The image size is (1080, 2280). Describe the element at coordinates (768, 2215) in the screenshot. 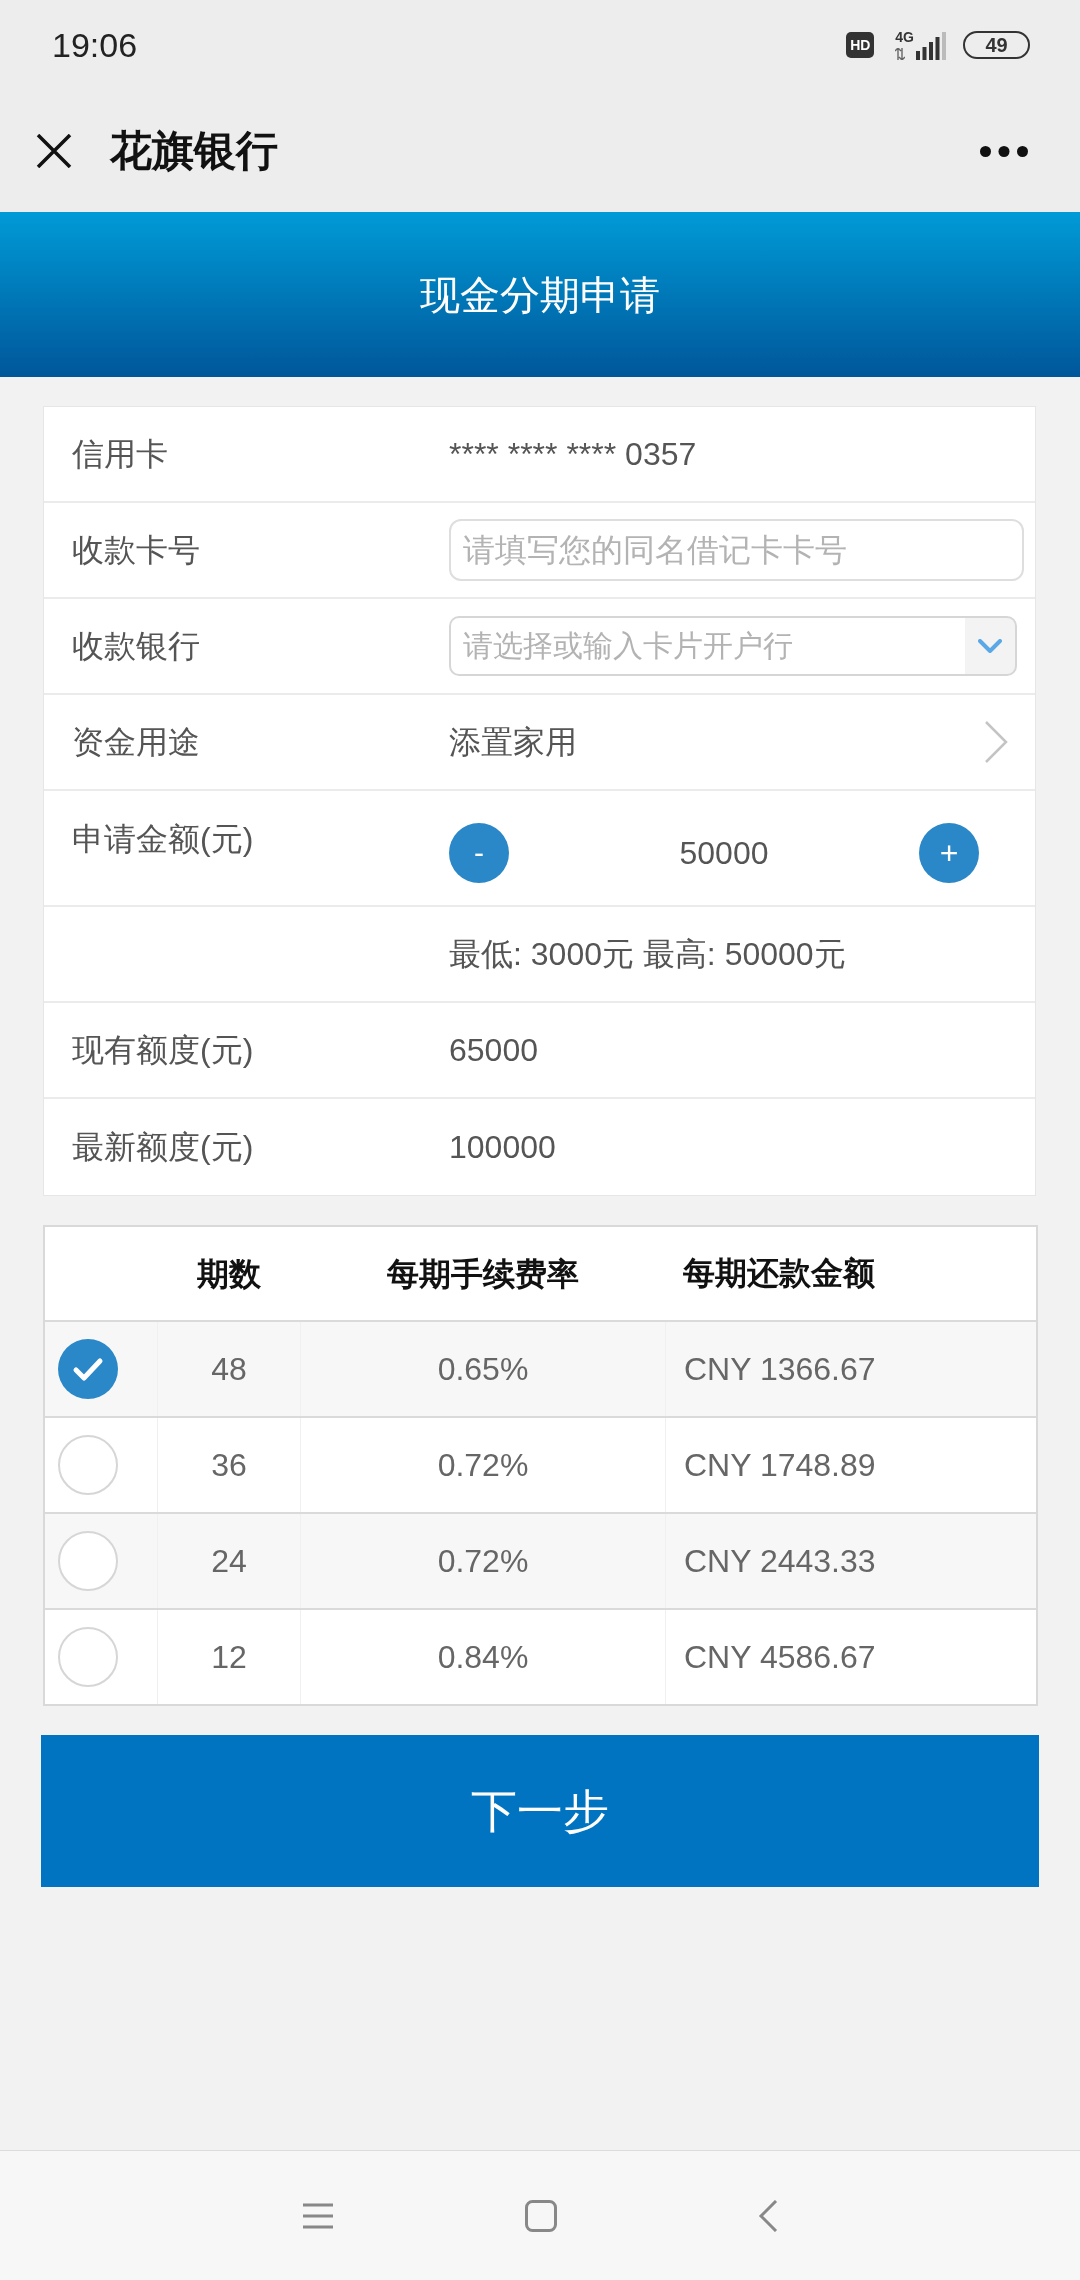

I see `back-icon` at that location.